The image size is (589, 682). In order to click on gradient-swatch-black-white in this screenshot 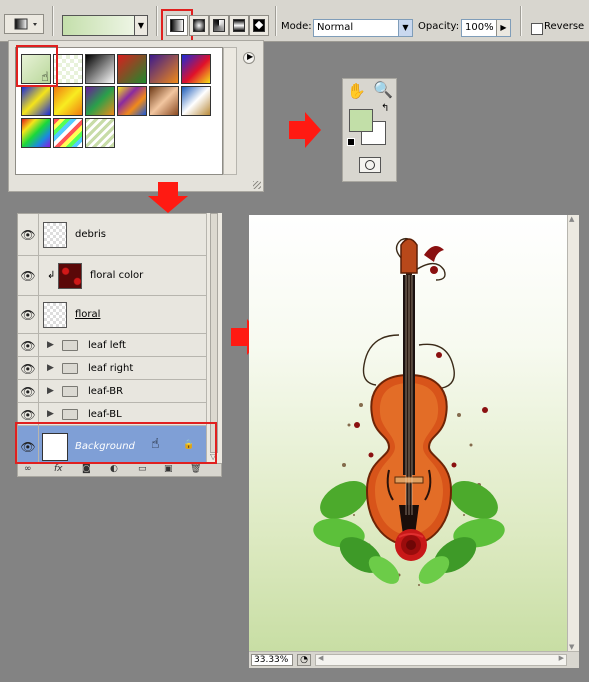, I will do `click(100, 69)`.